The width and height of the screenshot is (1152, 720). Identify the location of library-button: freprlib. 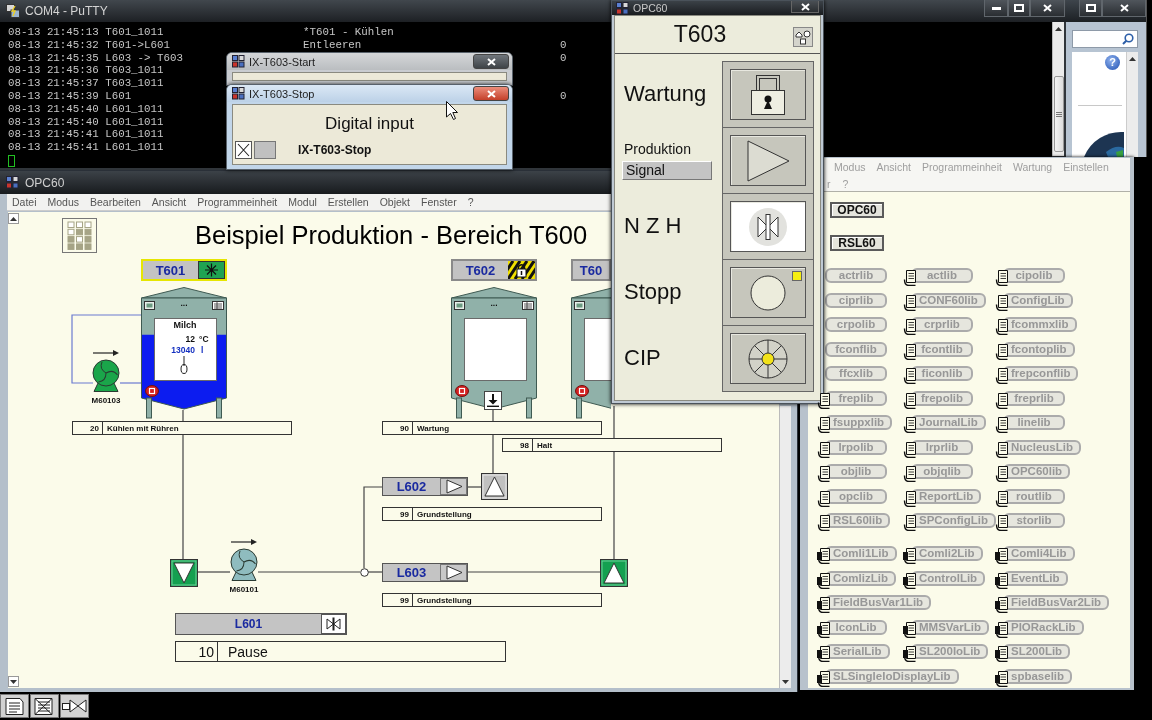
(1034, 398).